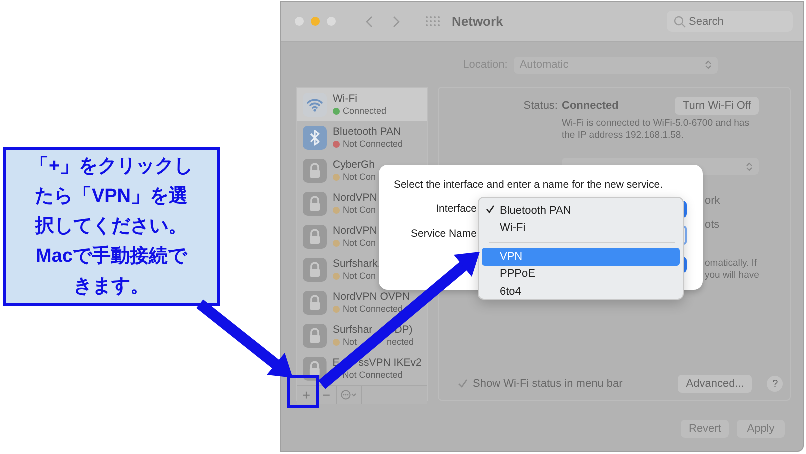 The image size is (806, 454). I want to click on dialog-message: Select the interface and enter a name for the new service., so click(529, 185).